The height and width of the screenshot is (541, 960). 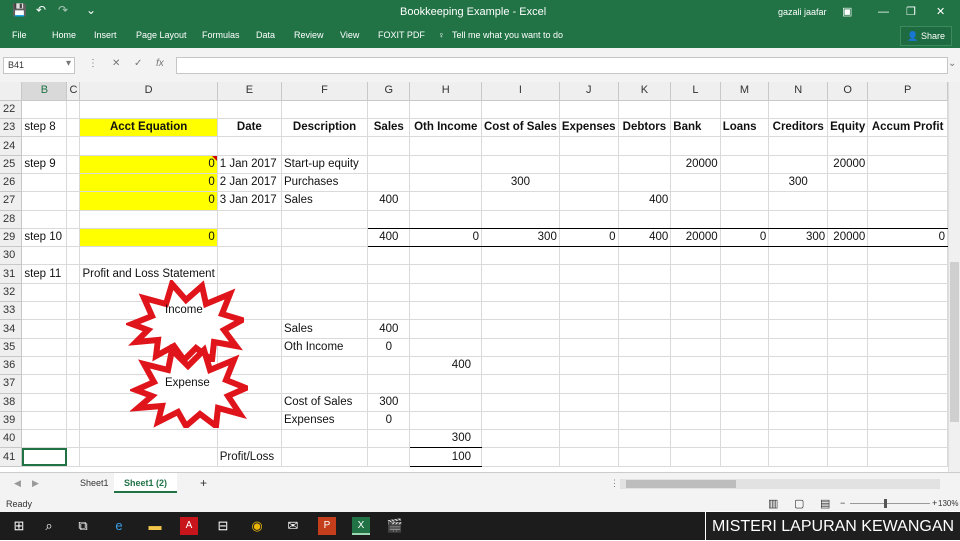 What do you see at coordinates (589, 128) in the screenshot?
I see `cell: Expenses` at bounding box center [589, 128].